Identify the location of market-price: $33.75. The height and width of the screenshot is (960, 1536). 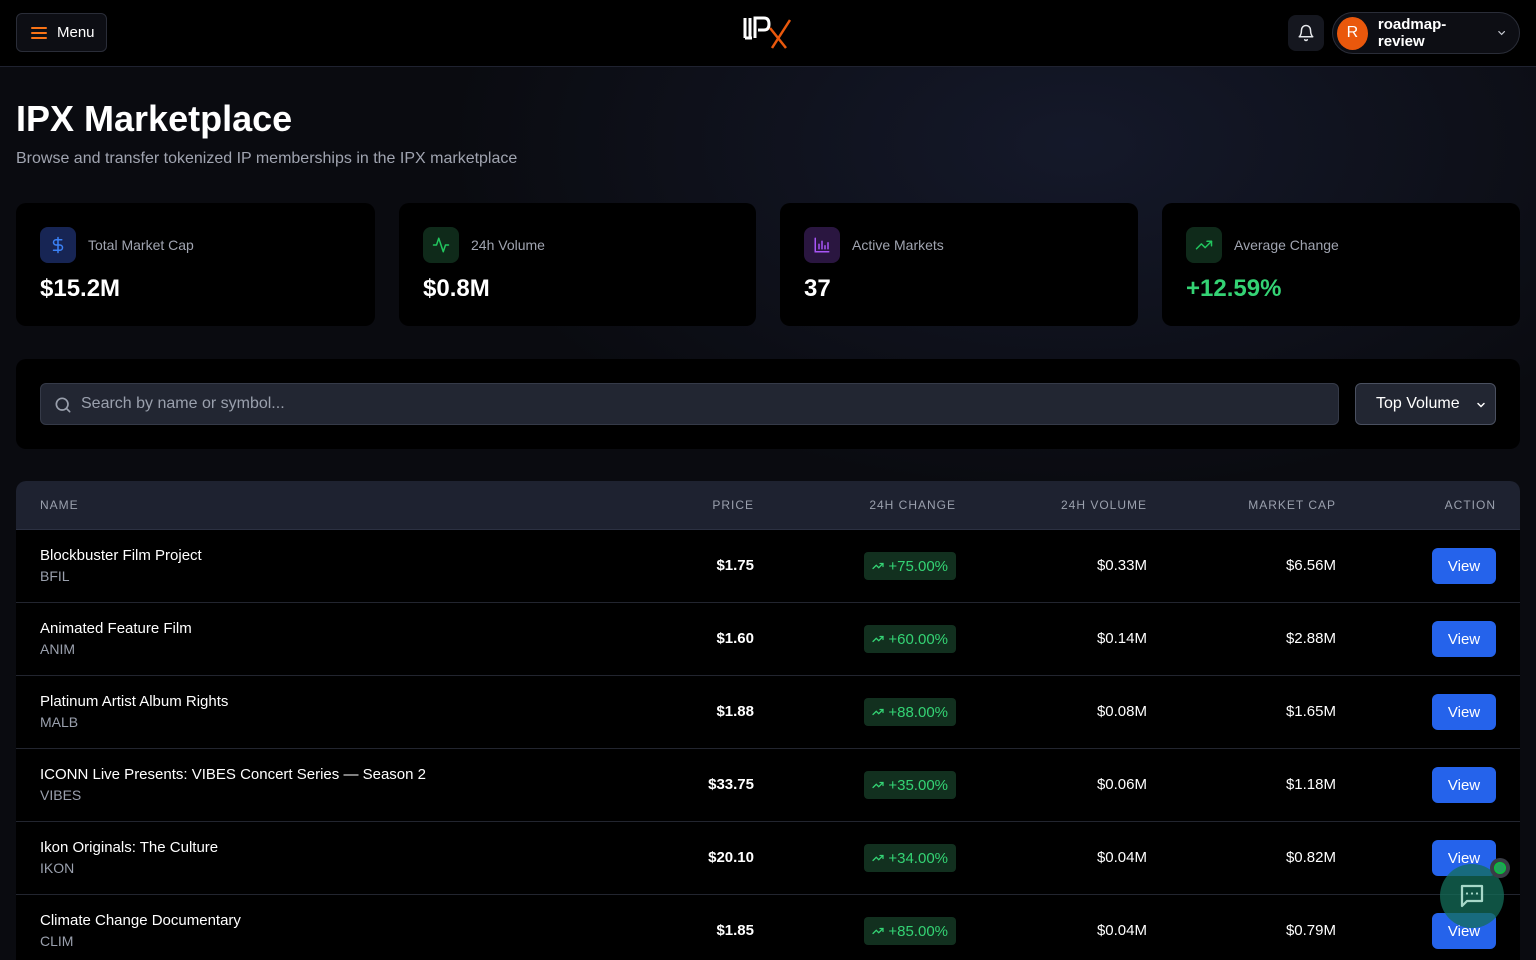
(731, 784).